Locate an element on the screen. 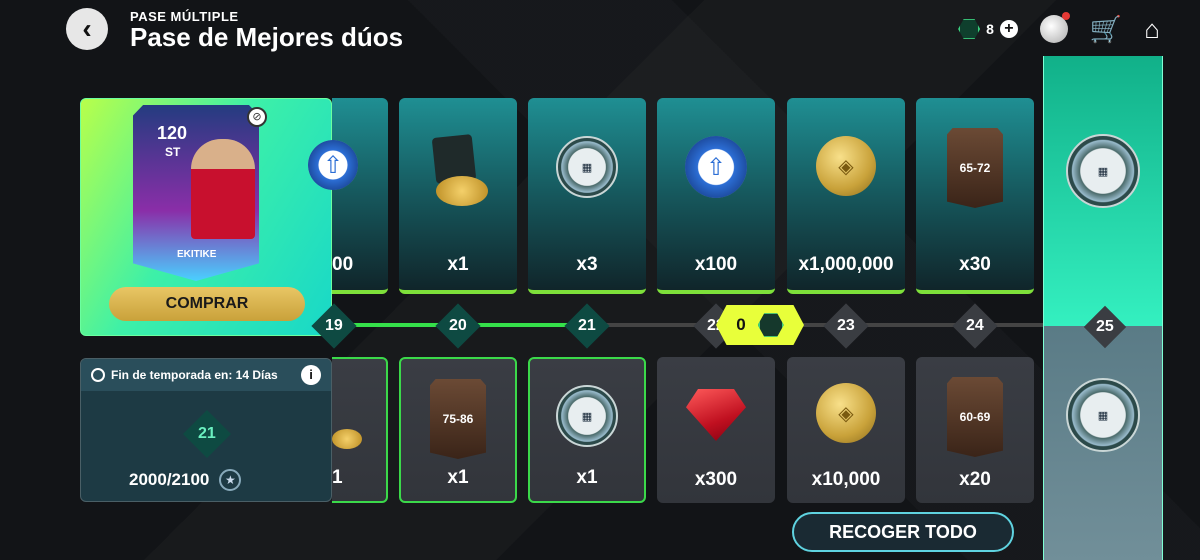  reward-quantity: 1 is located at coordinates (337, 477).